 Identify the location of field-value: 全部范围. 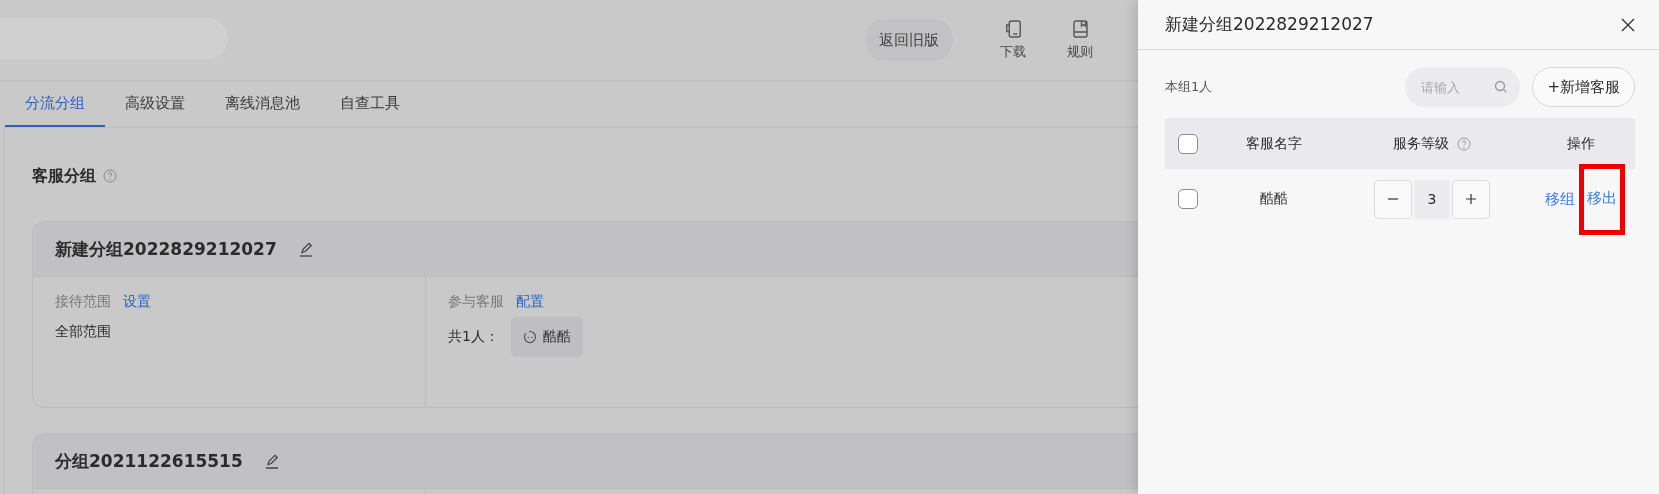
(83, 332).